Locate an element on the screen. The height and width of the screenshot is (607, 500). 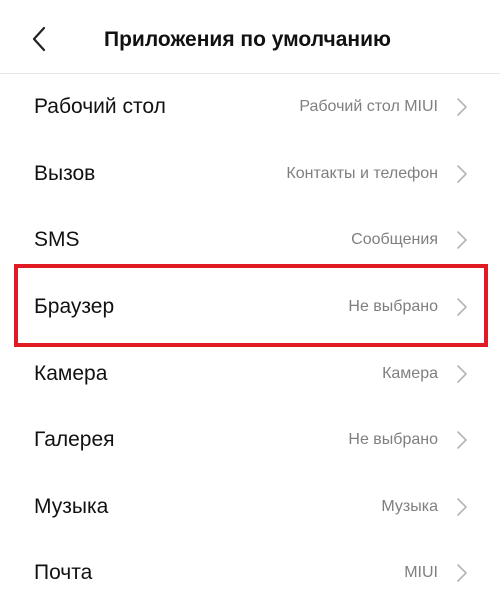
list-item-value: Камера is located at coordinates (410, 373).